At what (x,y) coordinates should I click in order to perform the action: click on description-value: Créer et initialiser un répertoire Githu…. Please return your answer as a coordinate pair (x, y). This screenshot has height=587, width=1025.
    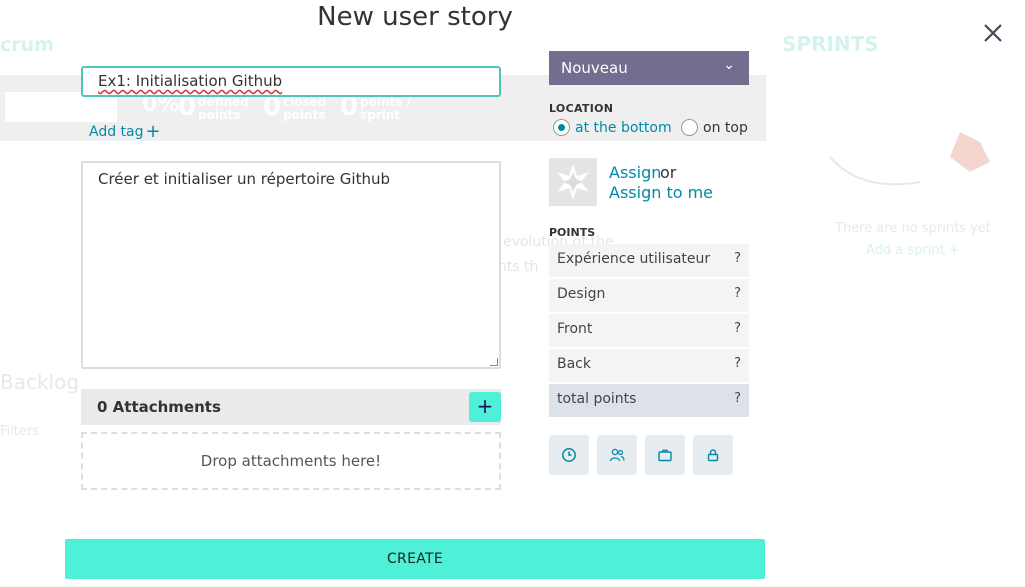
    Looking at the image, I should click on (244, 179).